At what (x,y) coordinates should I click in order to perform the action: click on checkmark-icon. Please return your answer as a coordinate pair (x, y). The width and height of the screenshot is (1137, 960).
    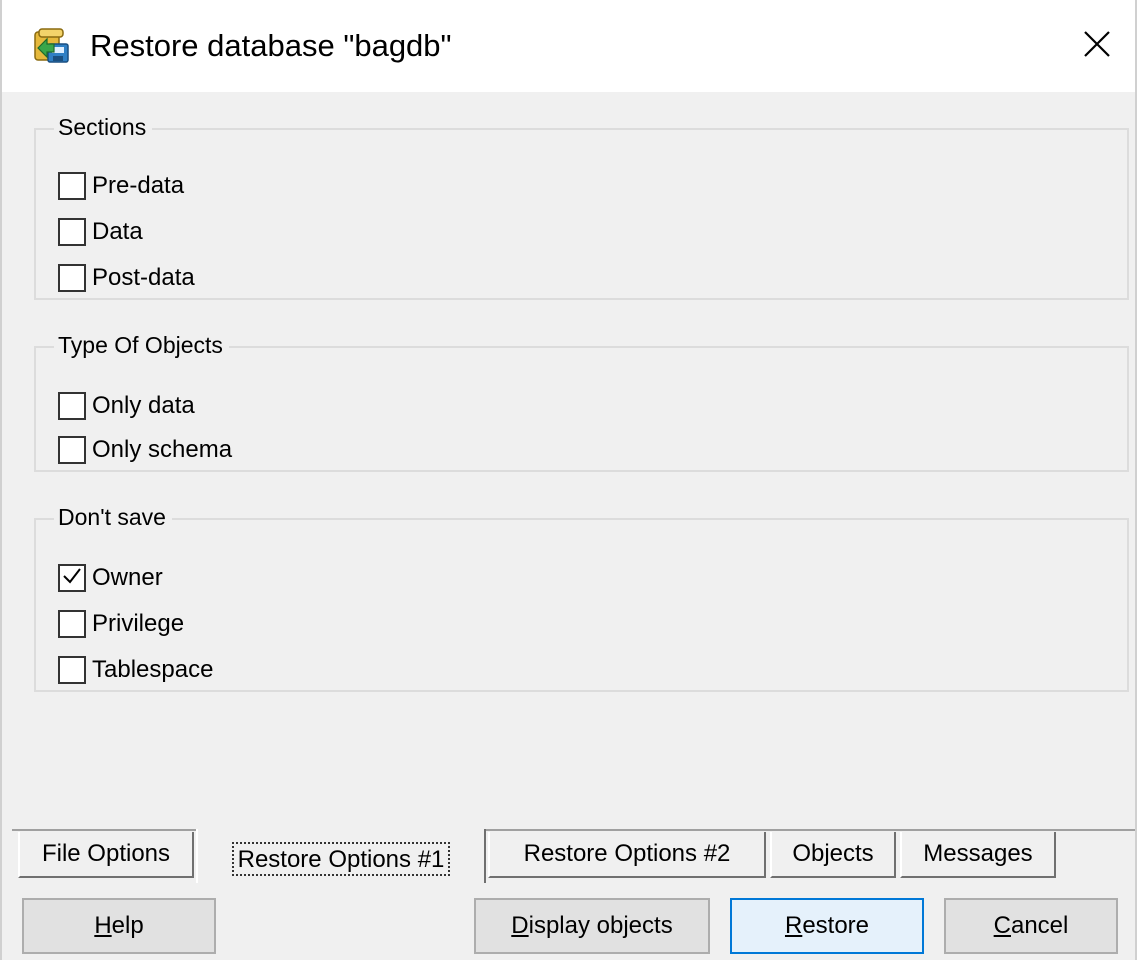
    Looking at the image, I should click on (72, 578).